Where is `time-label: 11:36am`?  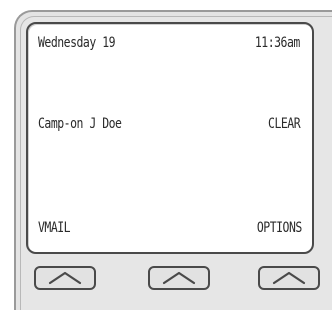 time-label: 11:36am is located at coordinates (277, 43).